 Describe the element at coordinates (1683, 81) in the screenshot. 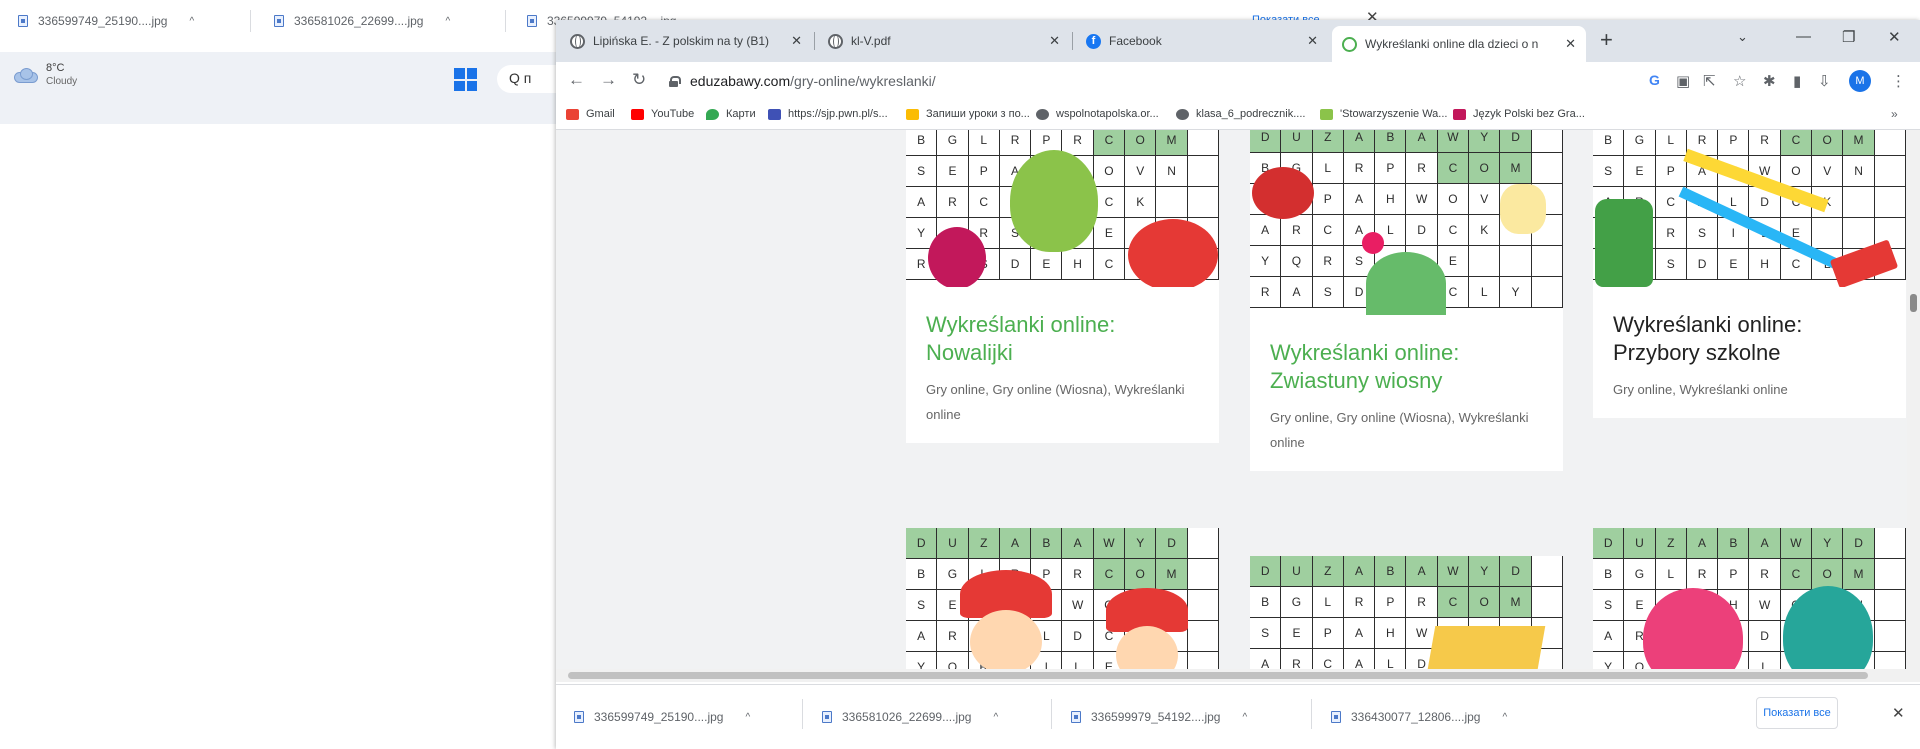

I see `translate-icon: ▣` at that location.